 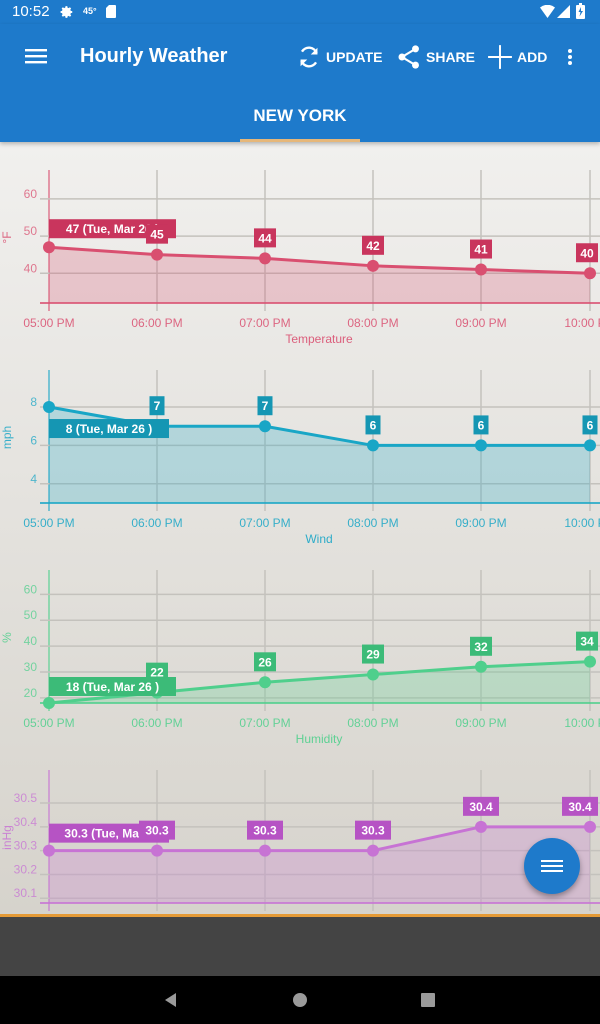 What do you see at coordinates (154, 56) in the screenshot?
I see `app-title: Hourly Weather` at bounding box center [154, 56].